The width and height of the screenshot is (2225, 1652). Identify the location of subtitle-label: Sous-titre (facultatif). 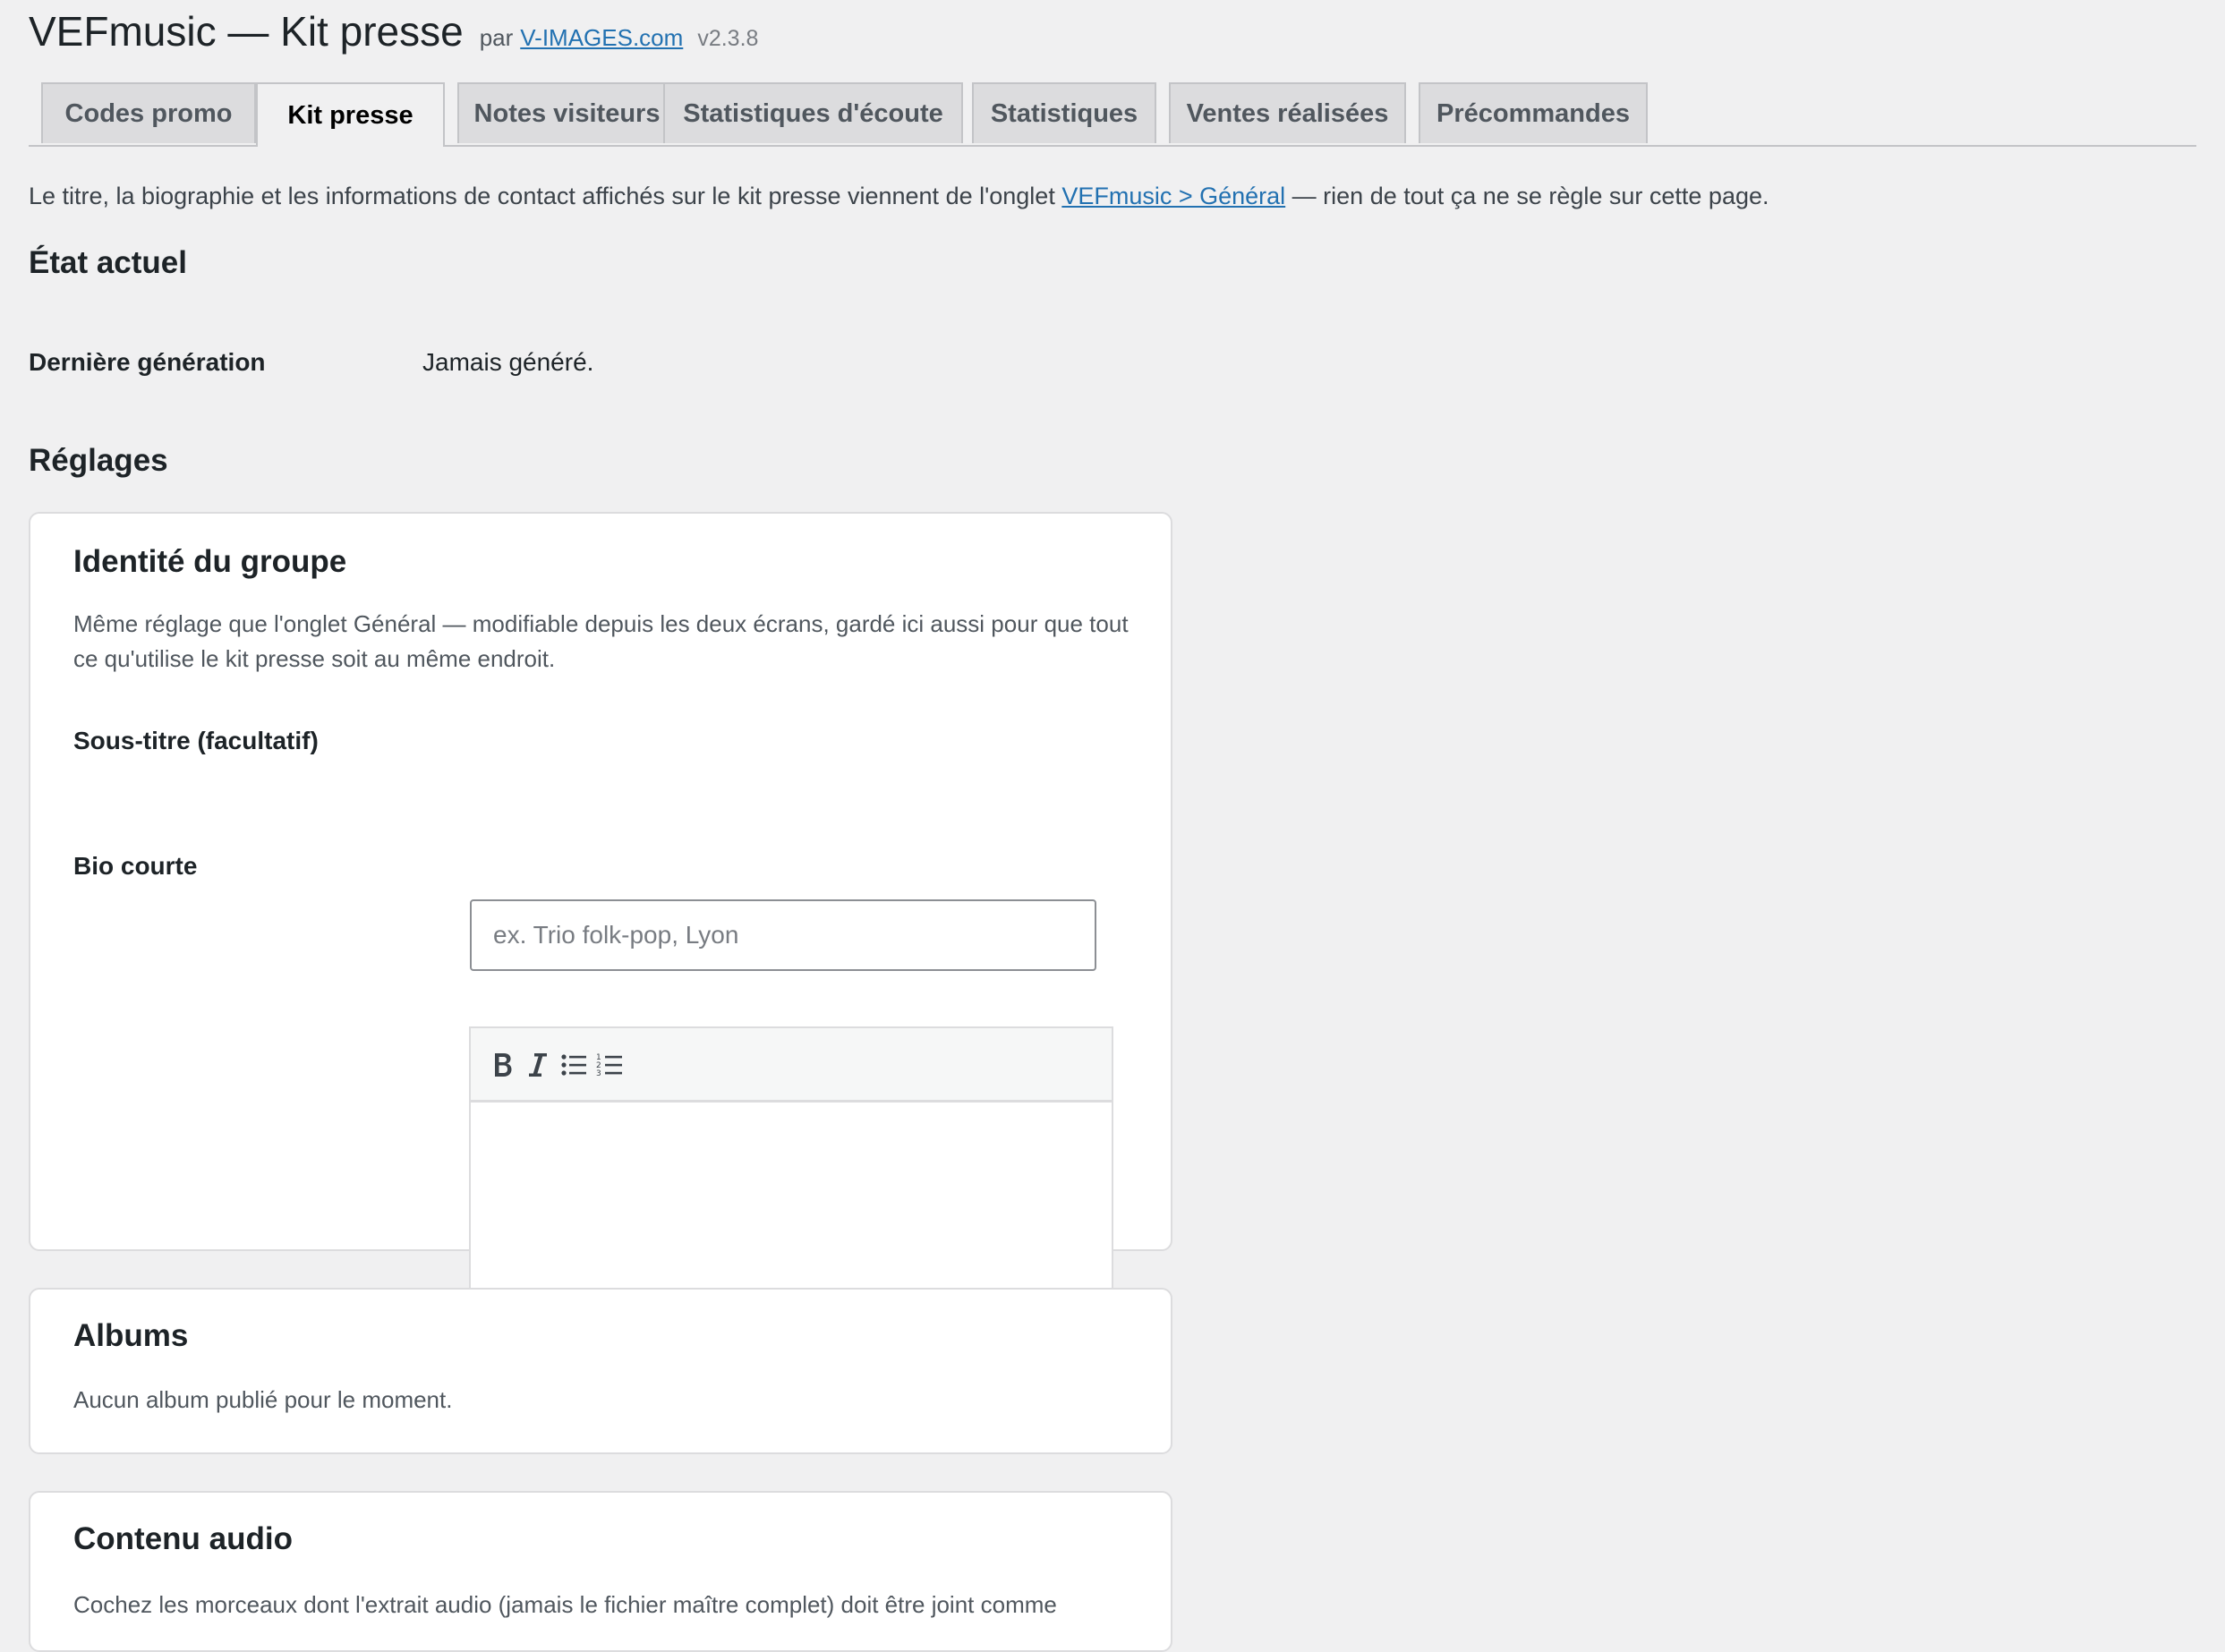
(196, 740).